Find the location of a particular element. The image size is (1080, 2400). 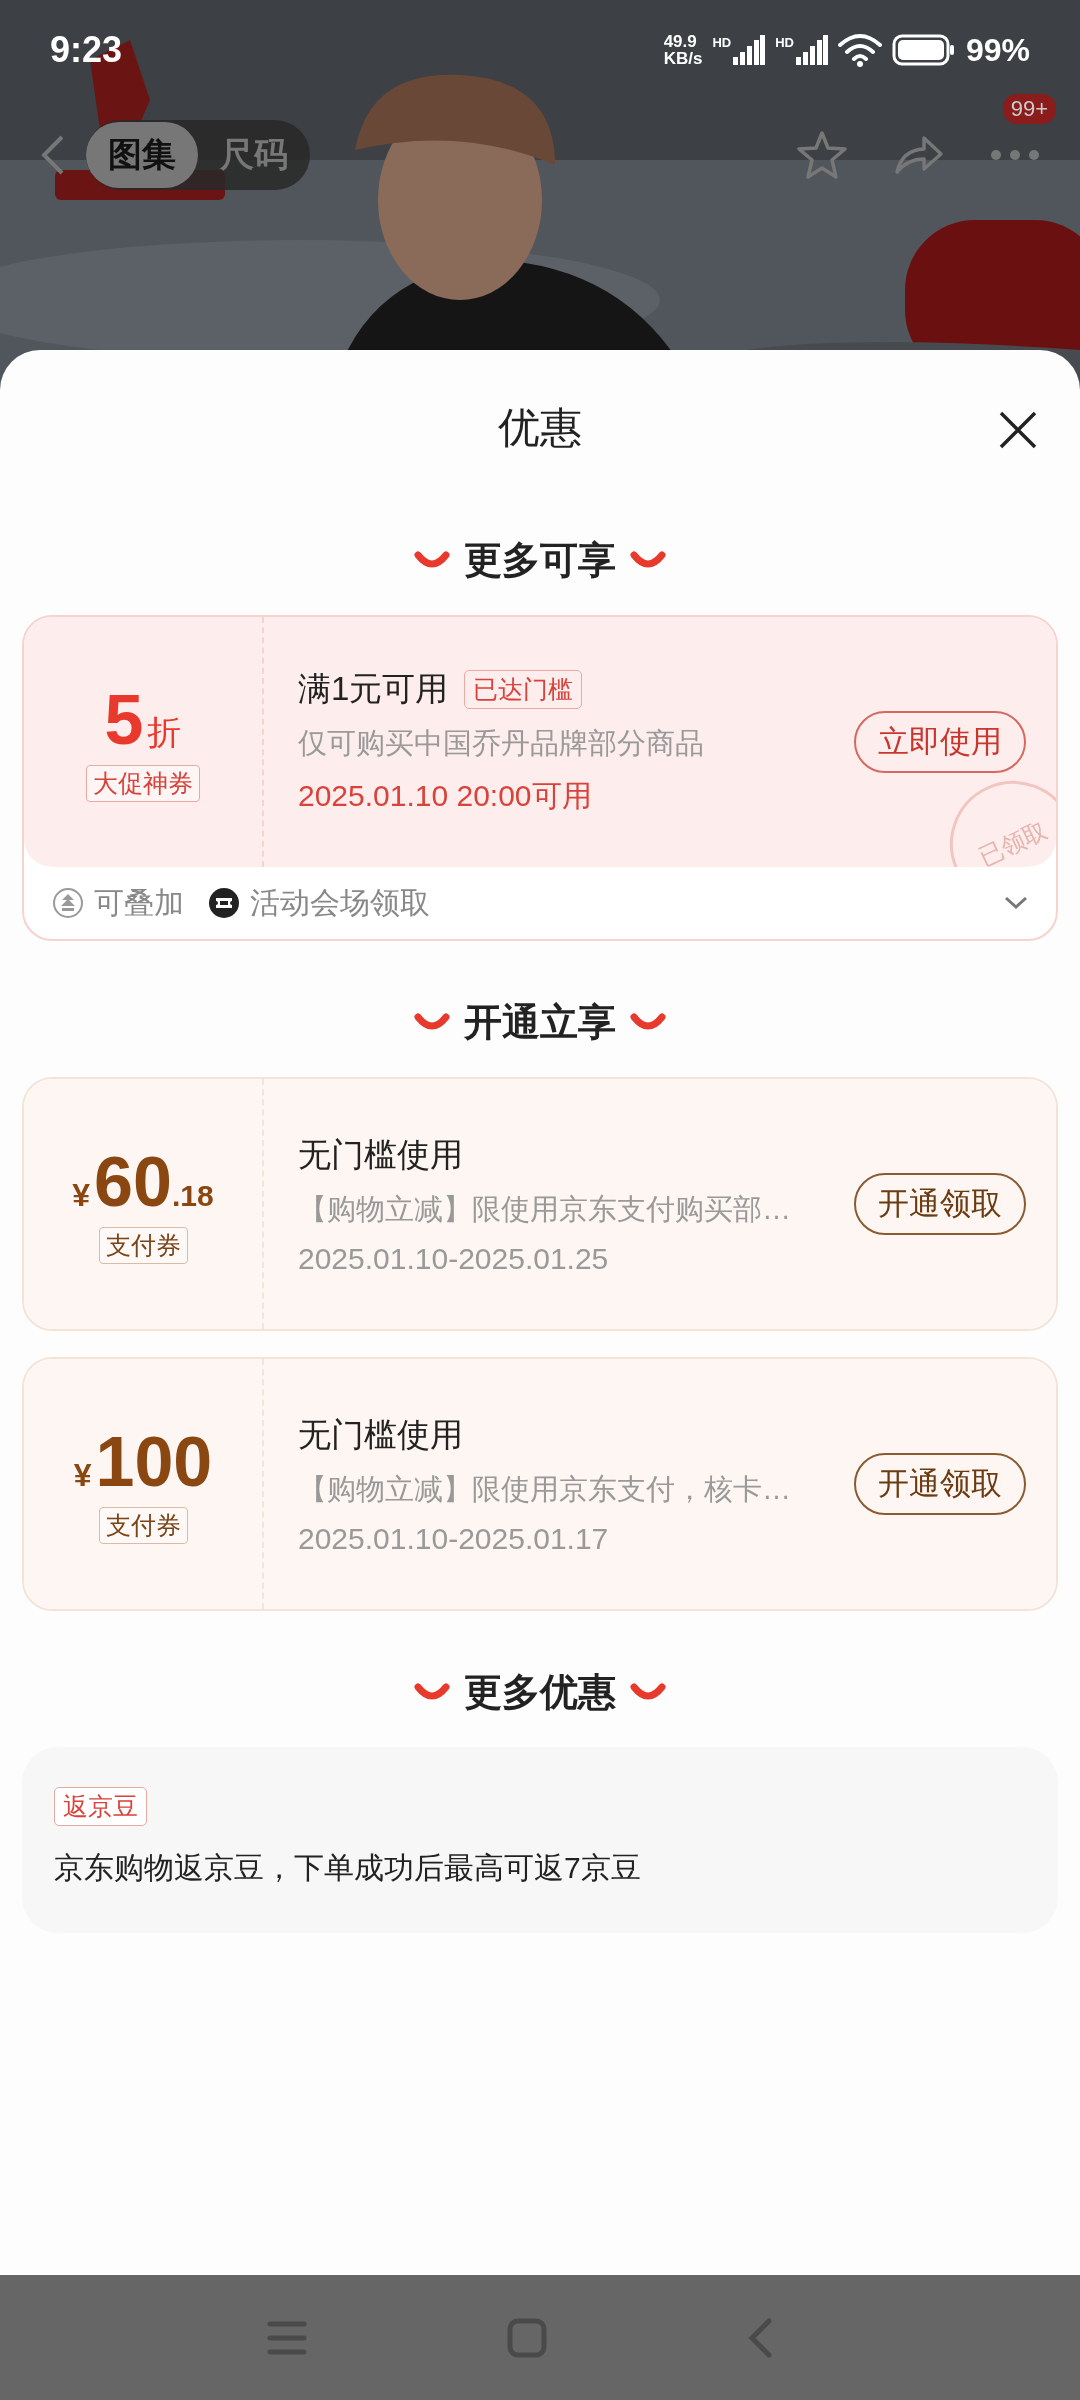

amount-decimal: .18 is located at coordinates (192, 1195).